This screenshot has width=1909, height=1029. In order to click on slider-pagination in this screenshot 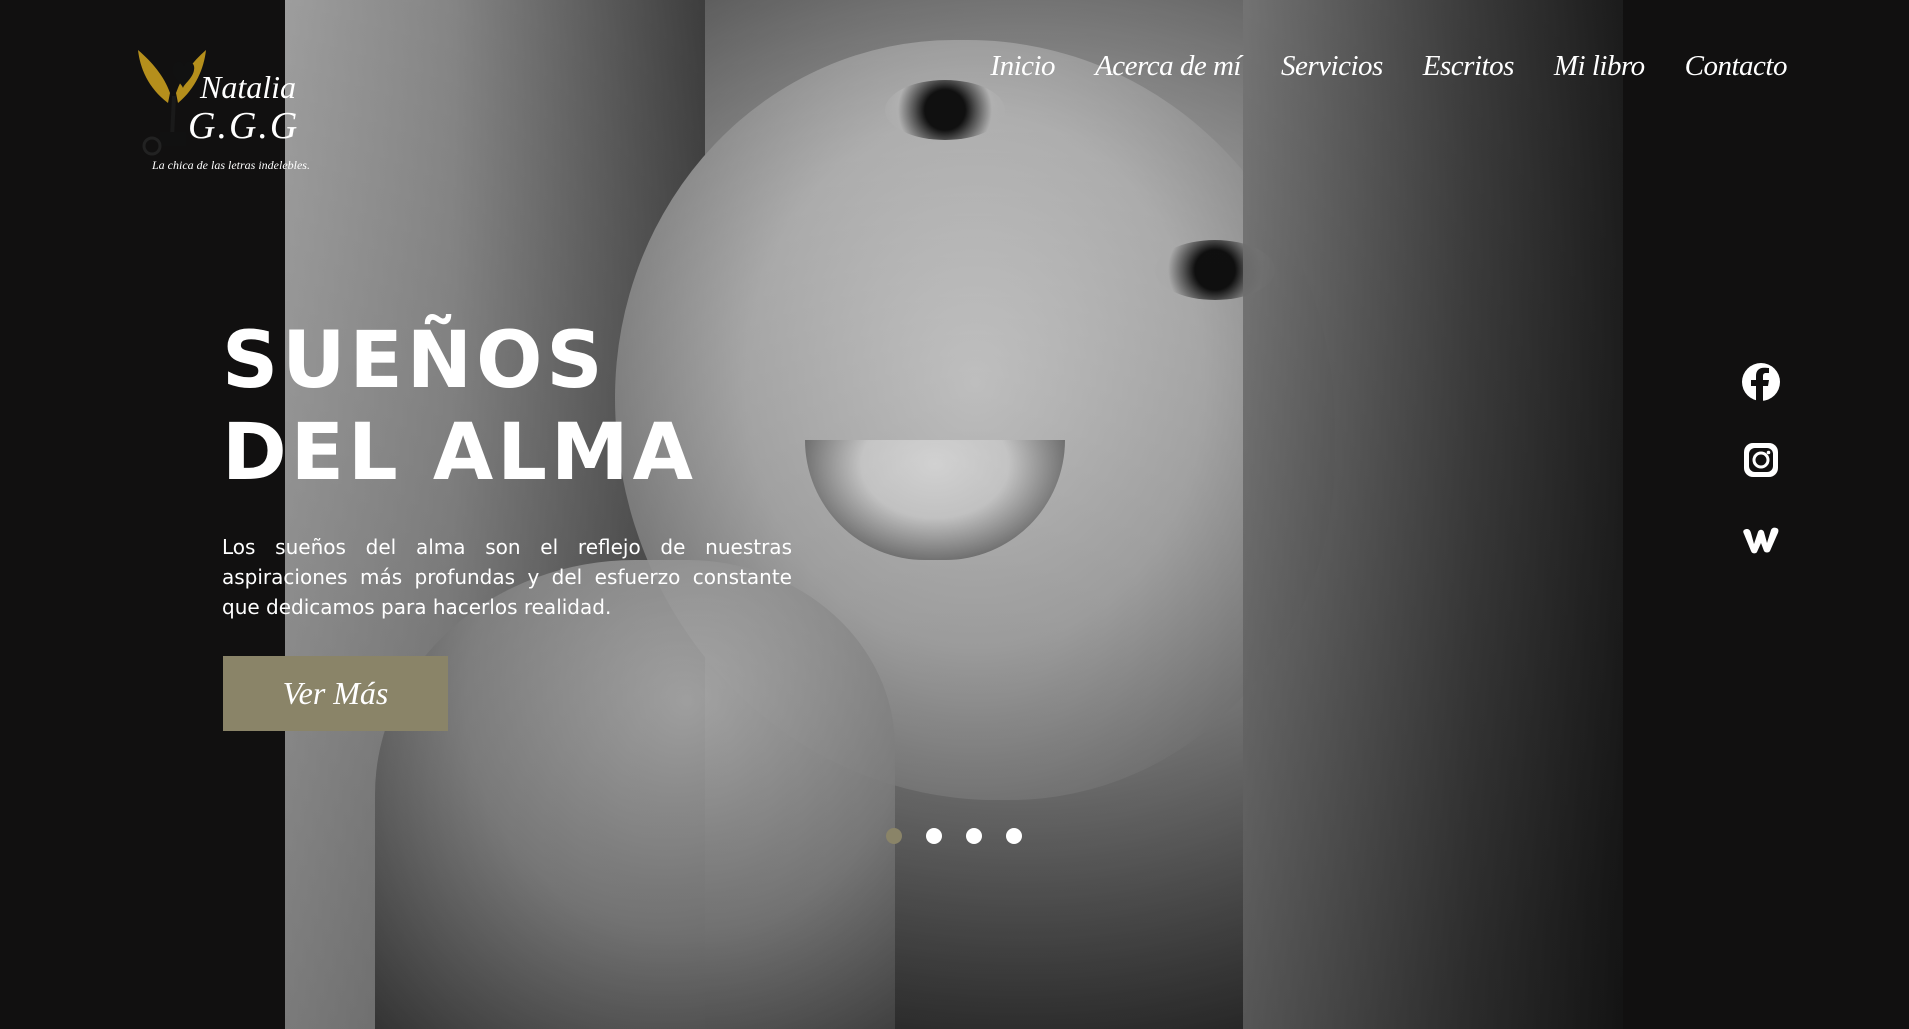, I will do `click(954, 836)`.